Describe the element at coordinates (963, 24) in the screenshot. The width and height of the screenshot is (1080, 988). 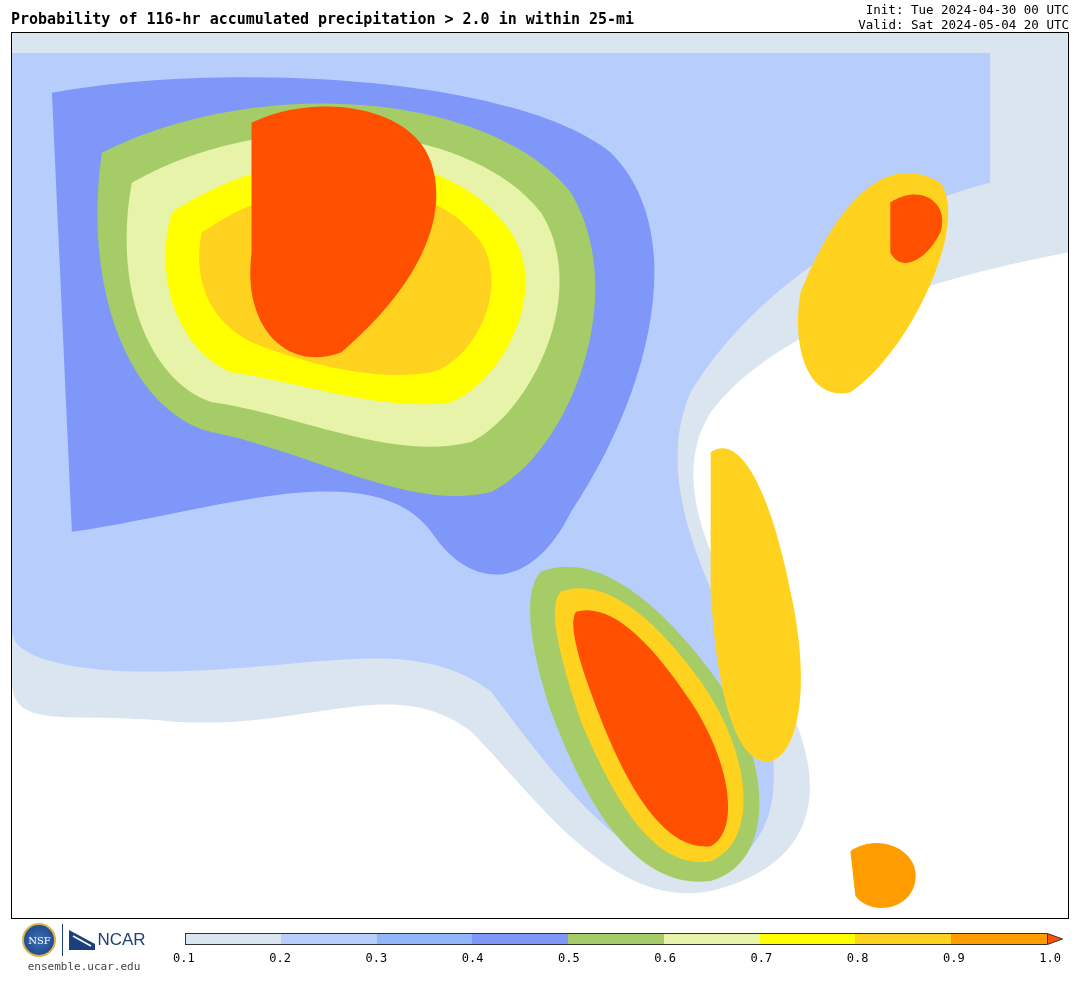
I see `valid-time: Valid: Sat 2024-05-04 20 UTC` at that location.